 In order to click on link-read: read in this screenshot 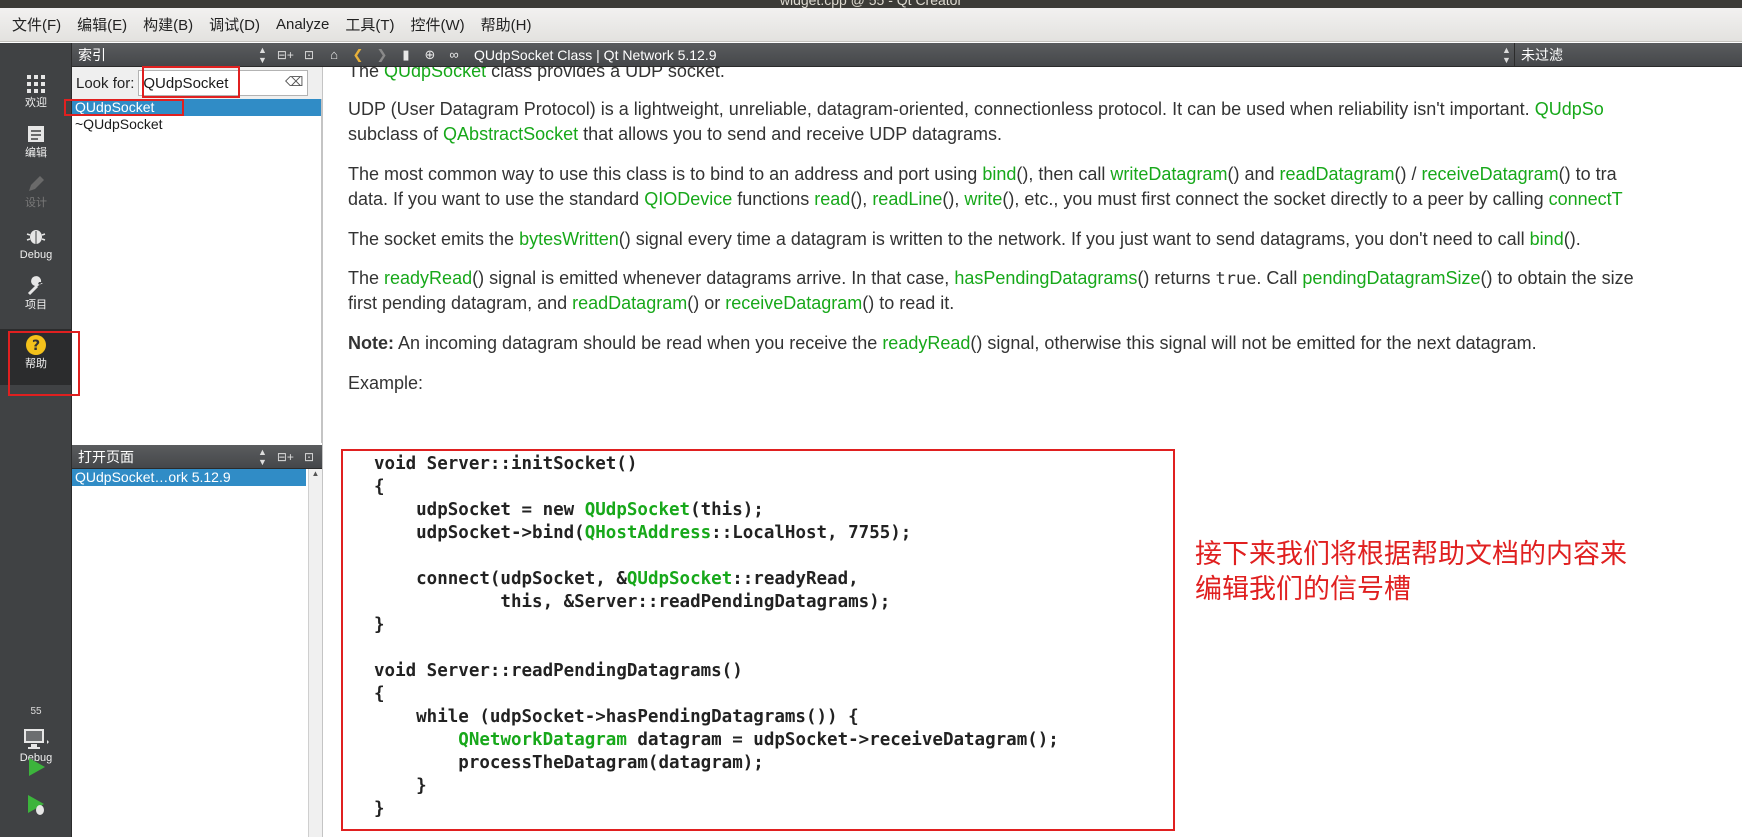, I will do `click(832, 199)`.